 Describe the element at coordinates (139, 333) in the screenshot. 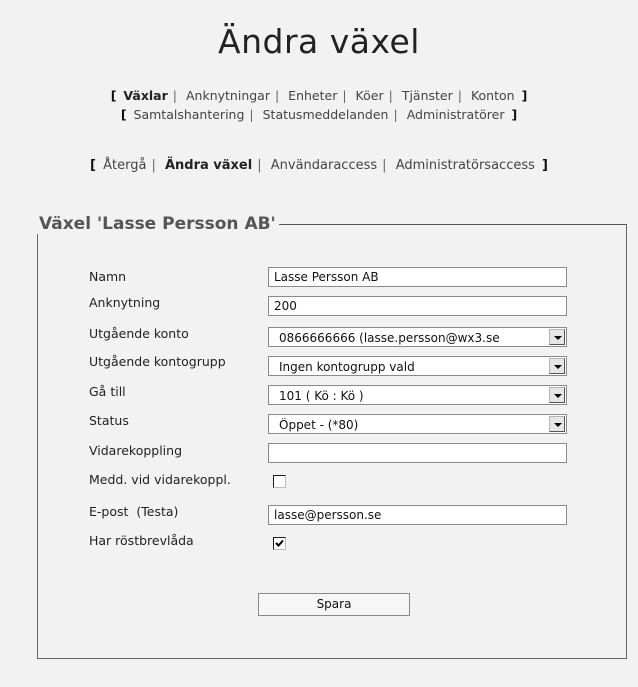

I see `utgaende-konto-label: Utgående konto` at that location.